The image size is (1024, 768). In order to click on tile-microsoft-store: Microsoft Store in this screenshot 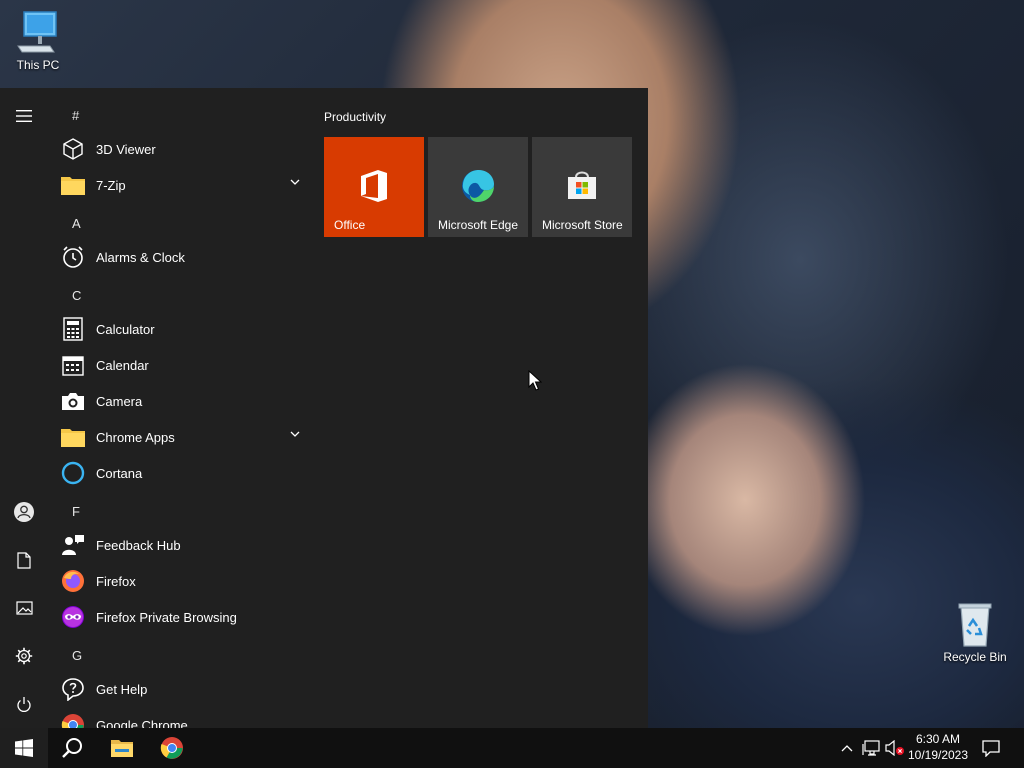, I will do `click(582, 187)`.